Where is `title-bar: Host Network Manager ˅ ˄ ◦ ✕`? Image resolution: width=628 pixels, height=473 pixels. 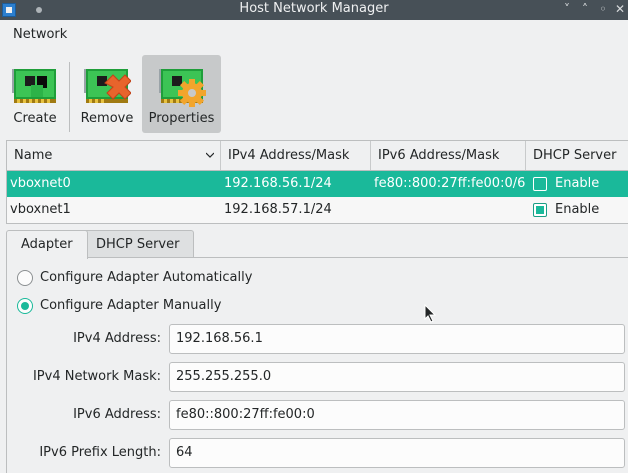 title-bar: Host Network Manager ˅ ˄ ◦ ✕ is located at coordinates (314, 10).